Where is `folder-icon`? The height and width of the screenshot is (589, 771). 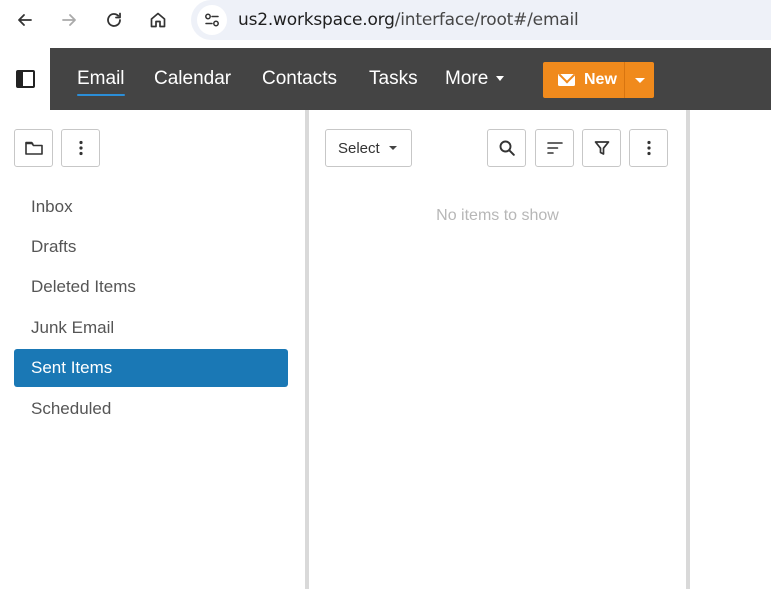 folder-icon is located at coordinates (33, 148).